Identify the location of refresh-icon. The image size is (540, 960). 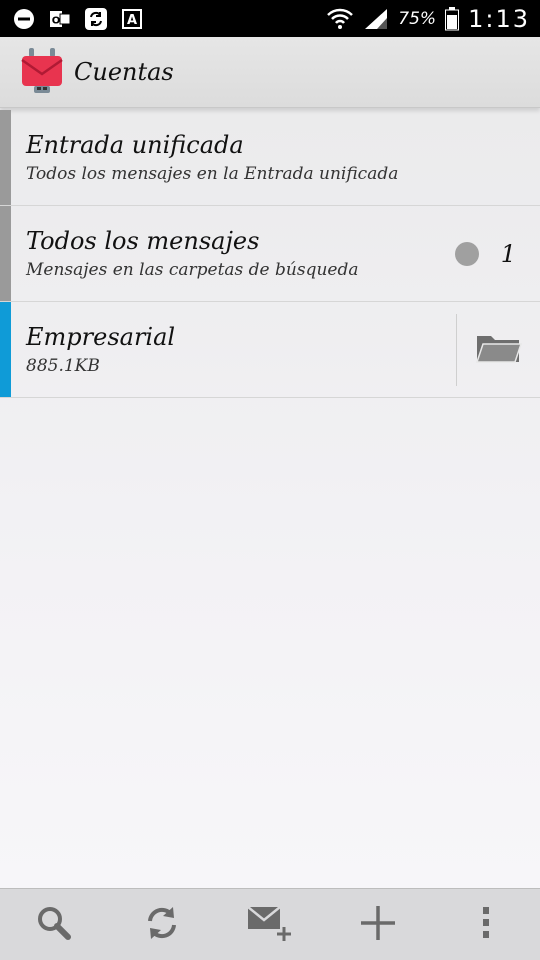
(162, 925).